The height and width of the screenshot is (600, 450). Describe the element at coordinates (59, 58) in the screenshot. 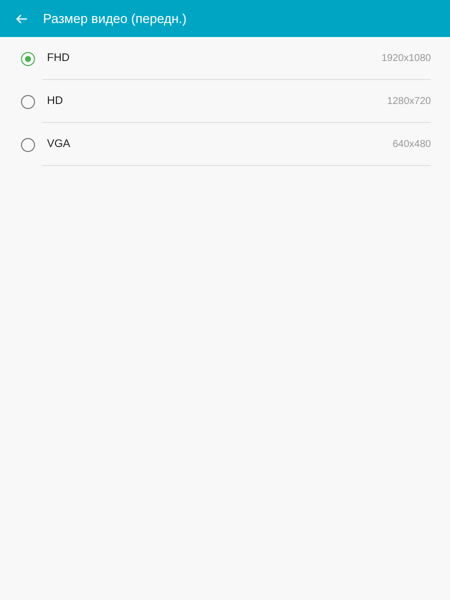

I see `option-label: FHD` at that location.